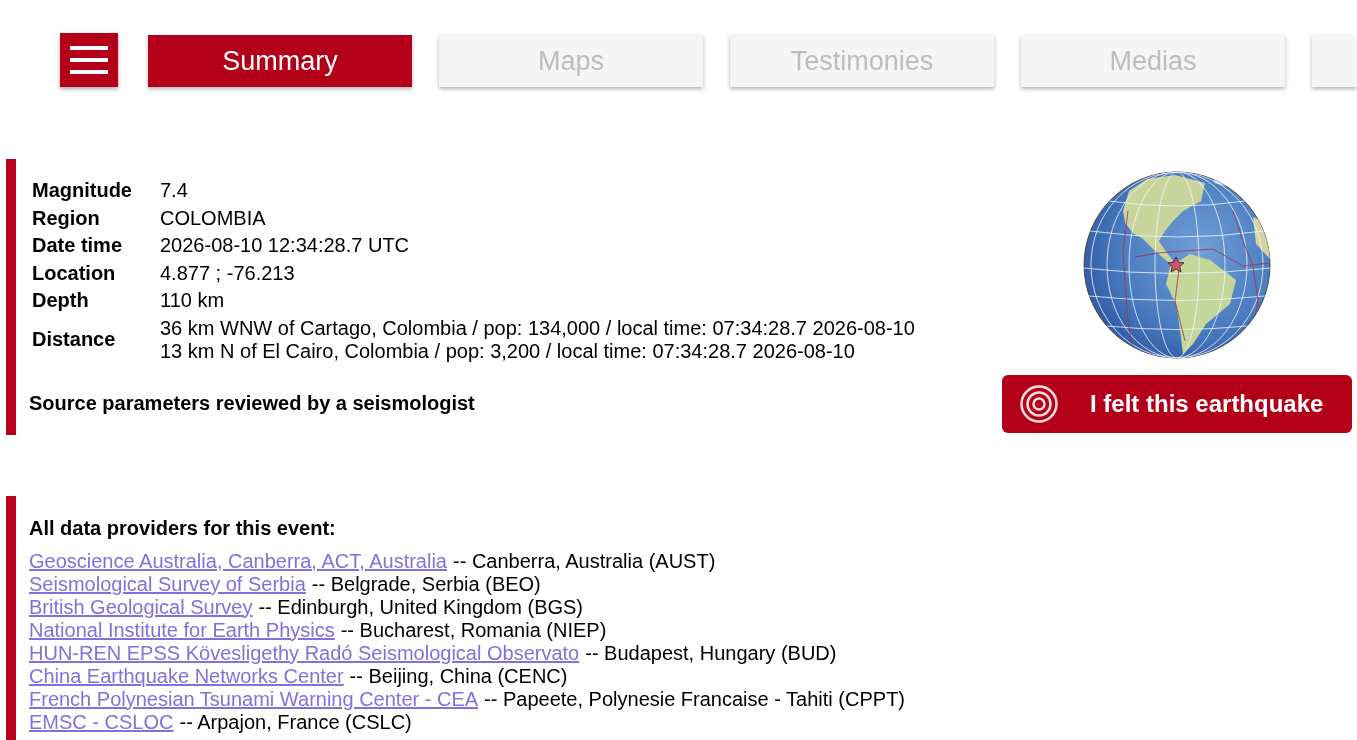 Image resolution: width=1357 pixels, height=740 pixels. I want to click on field-label: Magnitude, so click(82, 190).